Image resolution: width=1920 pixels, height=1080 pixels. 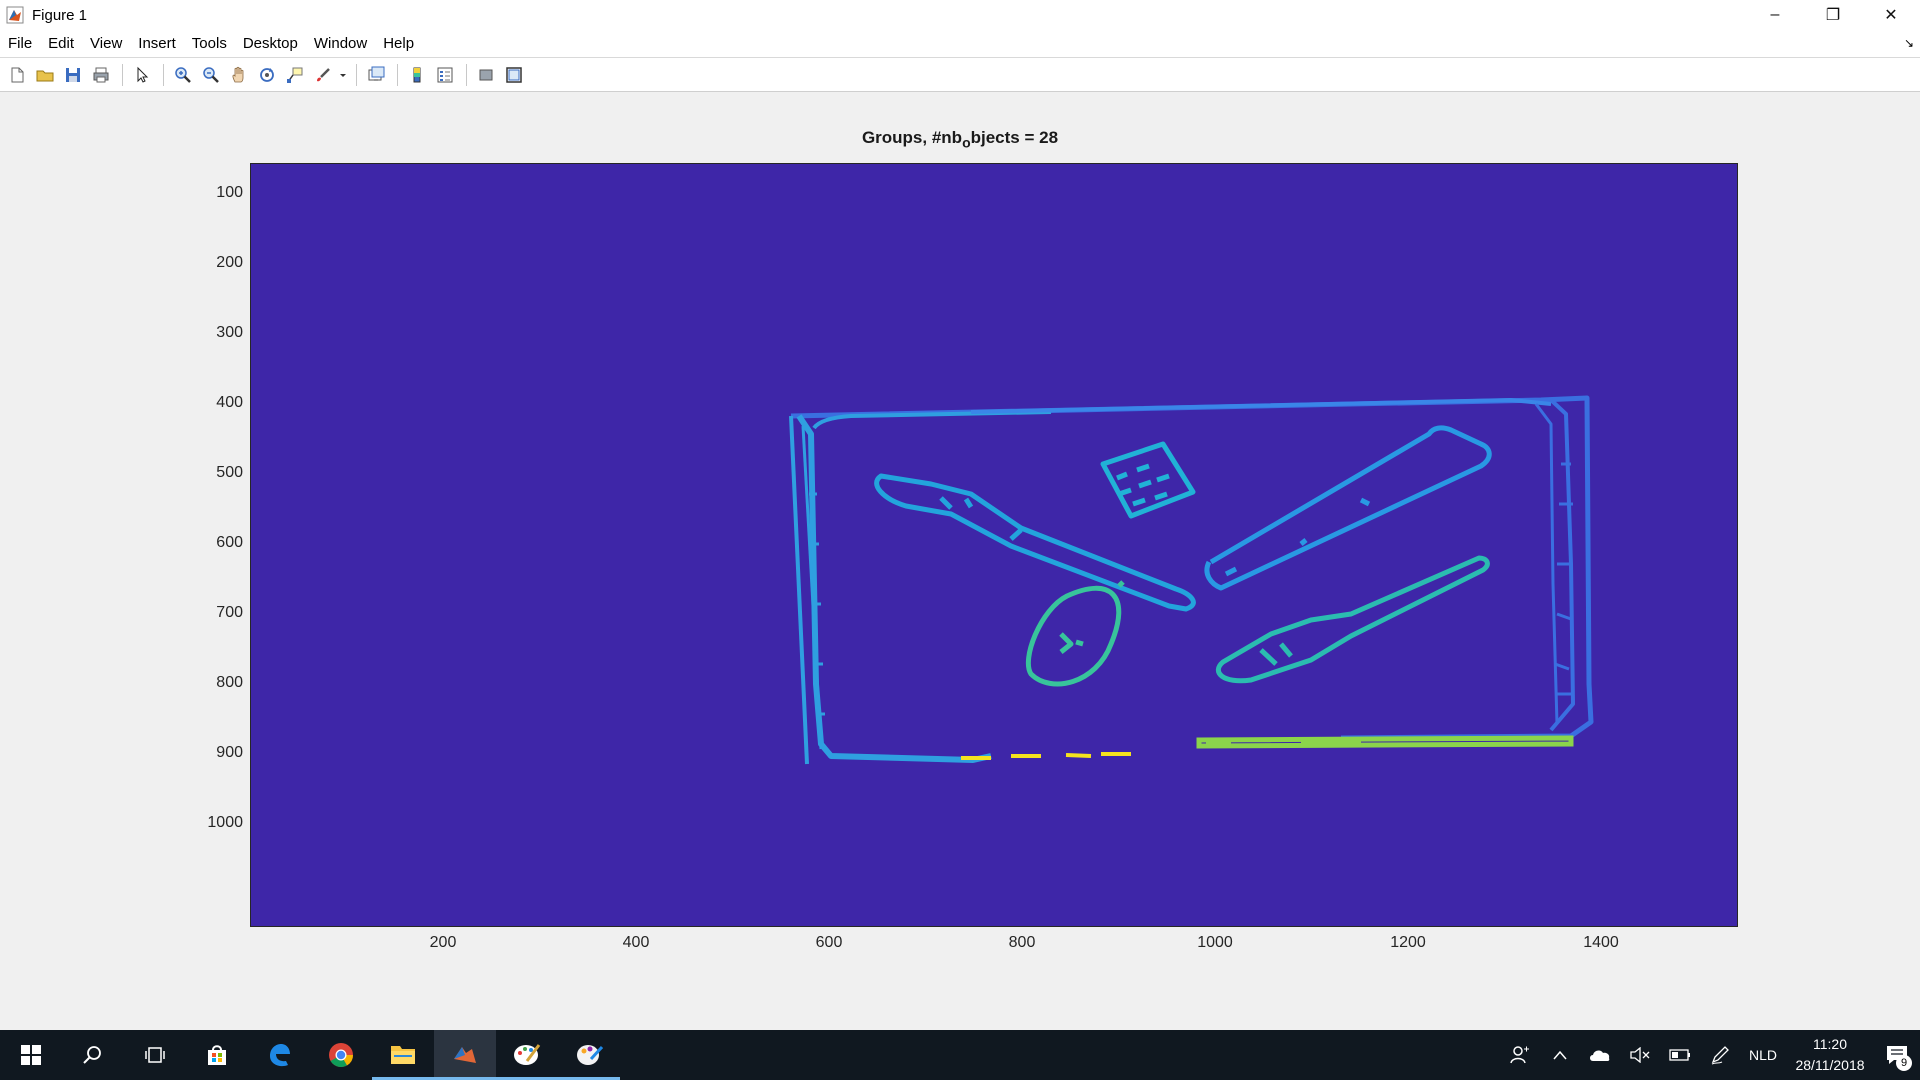 I want to click on link-plot-icon, so click(x=376, y=75).